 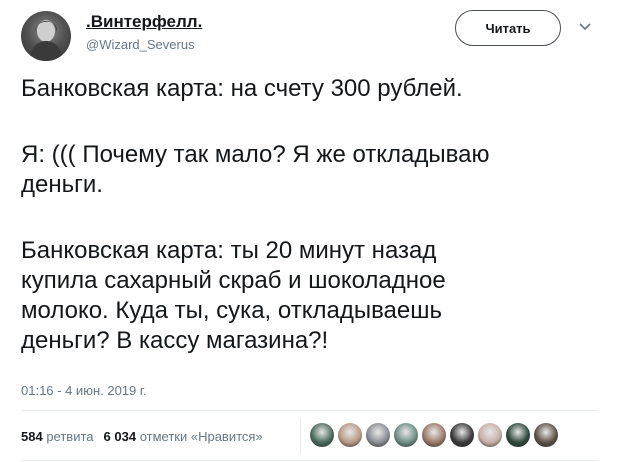 I want to click on author-display-name: .Винтерфелл., so click(x=144, y=22).